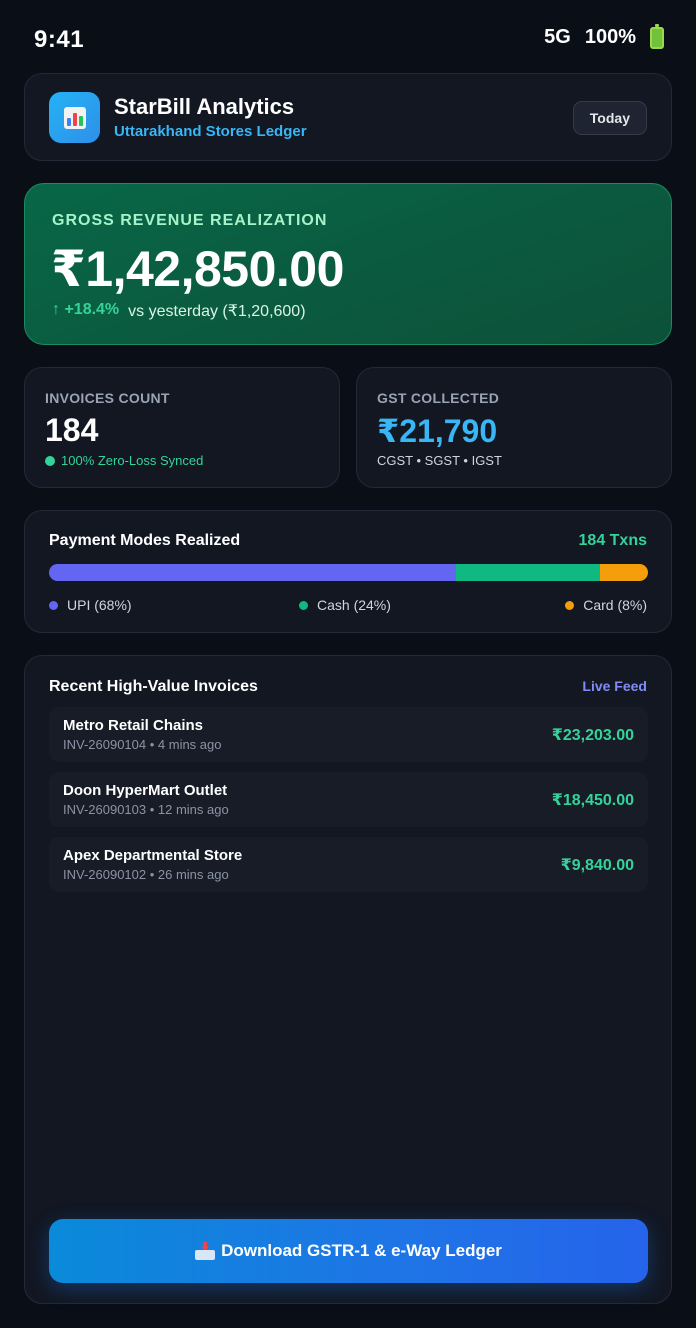 Image resolution: width=696 pixels, height=1328 pixels. I want to click on invoice-customer: Metro Retail Chains, so click(133, 725).